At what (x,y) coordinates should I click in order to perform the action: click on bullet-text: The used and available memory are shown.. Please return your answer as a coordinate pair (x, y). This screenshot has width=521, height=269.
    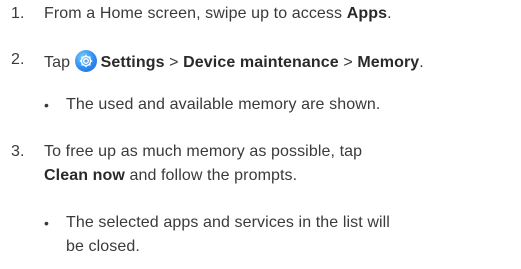
    Looking at the image, I should click on (223, 104).